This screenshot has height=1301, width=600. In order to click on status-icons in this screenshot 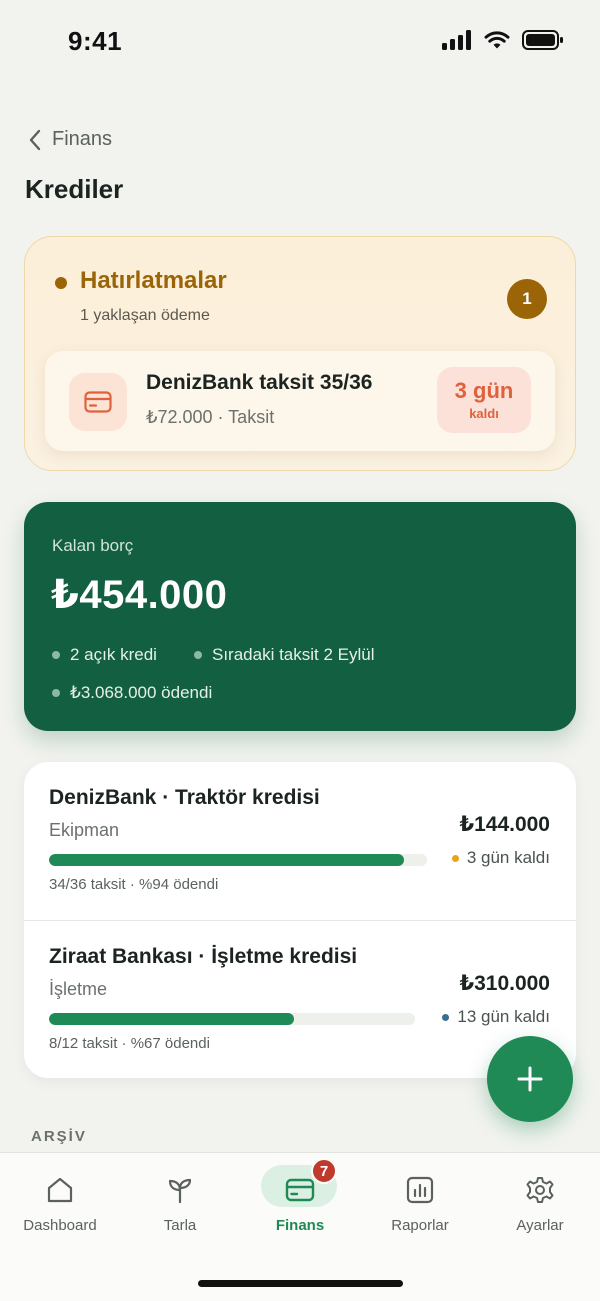, I will do `click(503, 40)`.